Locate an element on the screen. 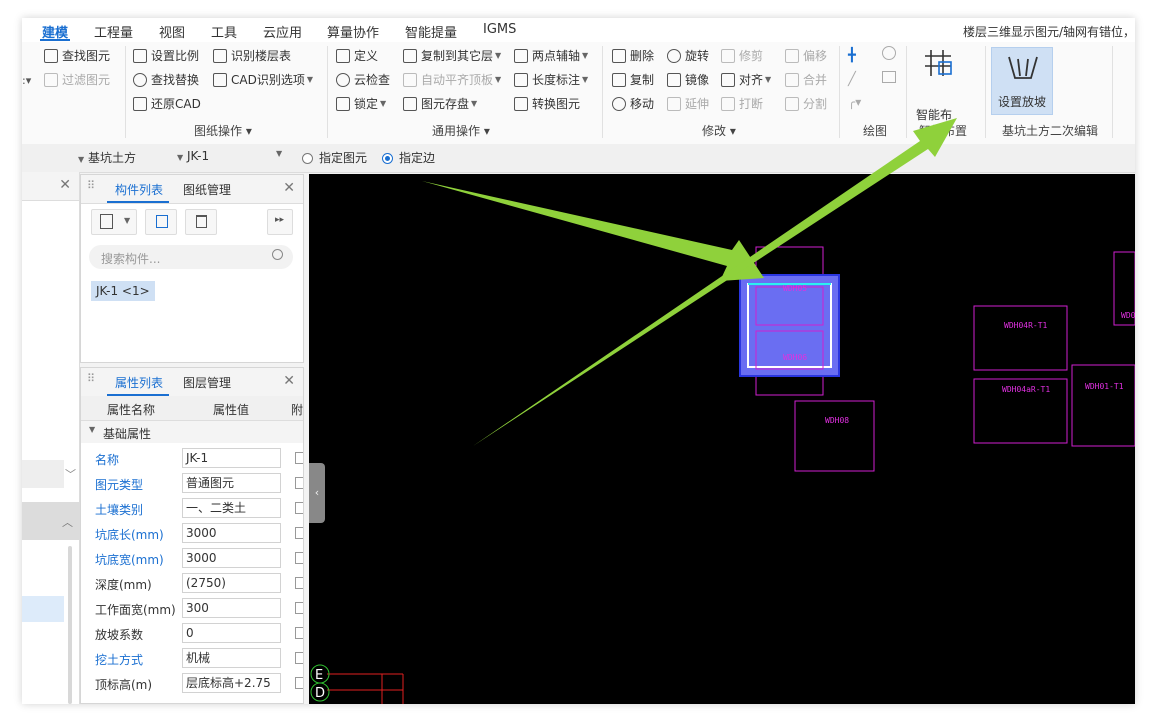 The width and height of the screenshot is (1157, 726). split-button: 分割 is located at coordinates (806, 104).